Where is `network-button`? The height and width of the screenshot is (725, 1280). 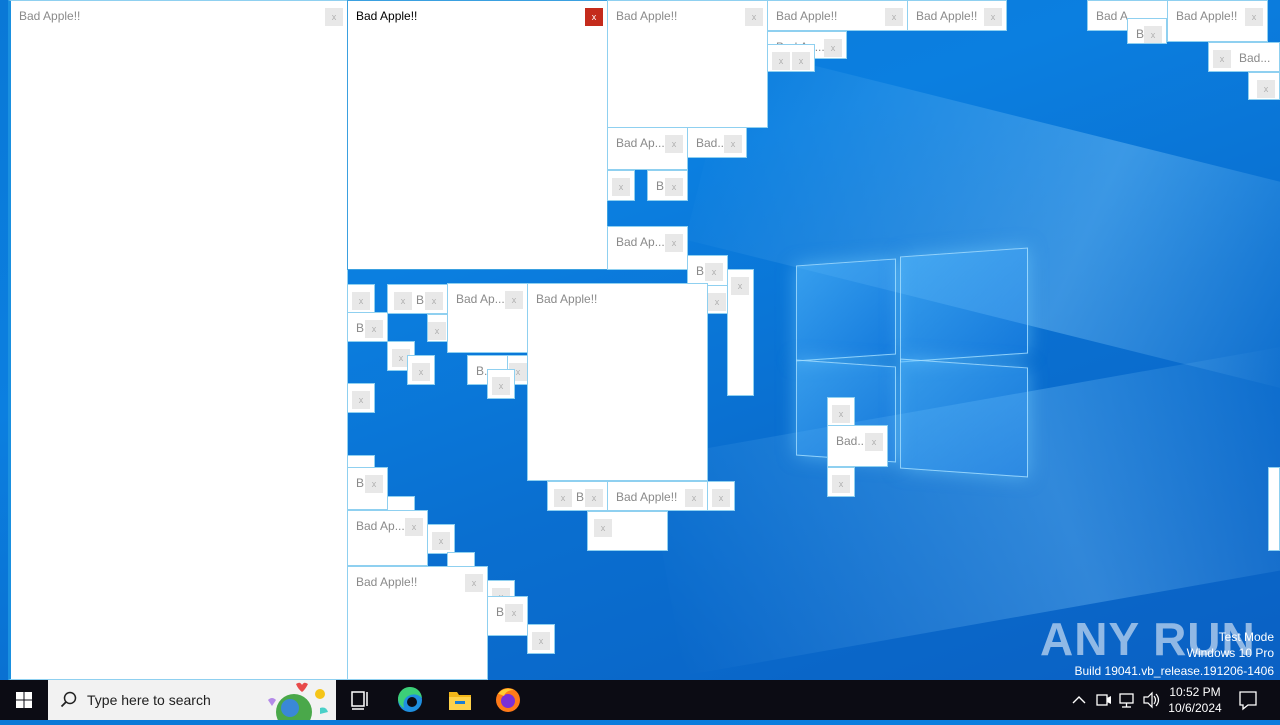
network-button is located at coordinates (1127, 700).